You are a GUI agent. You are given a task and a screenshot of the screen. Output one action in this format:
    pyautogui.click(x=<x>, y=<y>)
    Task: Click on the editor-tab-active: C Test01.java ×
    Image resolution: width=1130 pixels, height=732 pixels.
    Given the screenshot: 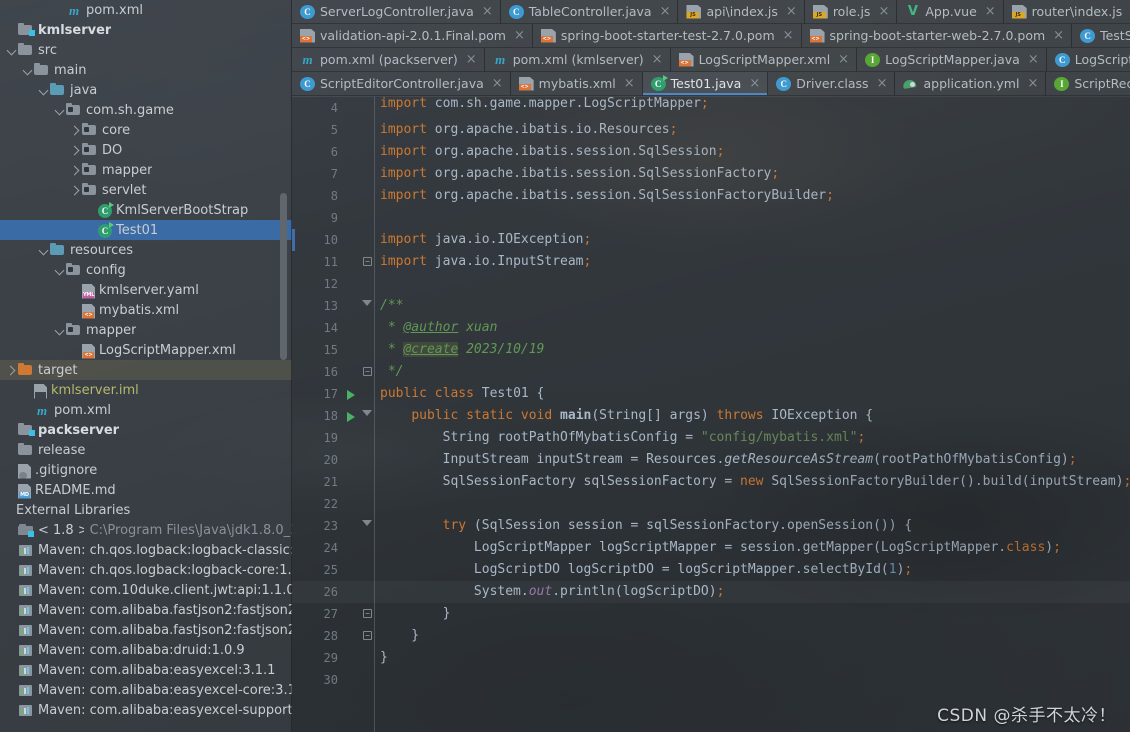 What is the action you would take?
    pyautogui.click(x=705, y=84)
    